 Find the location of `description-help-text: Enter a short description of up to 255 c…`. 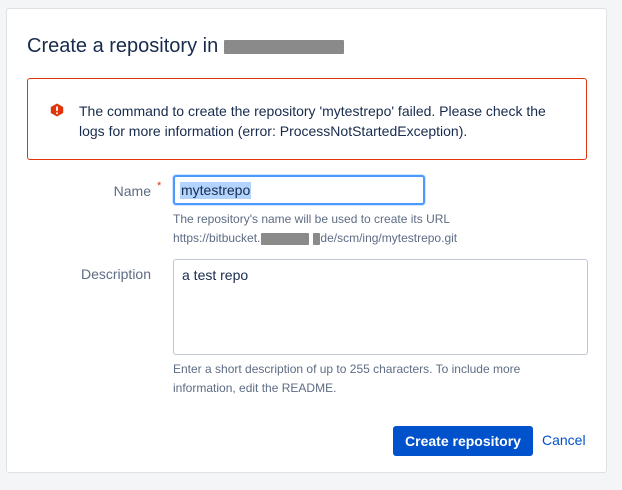

description-help-text: Enter a short description of up to 255 c… is located at coordinates (347, 378).